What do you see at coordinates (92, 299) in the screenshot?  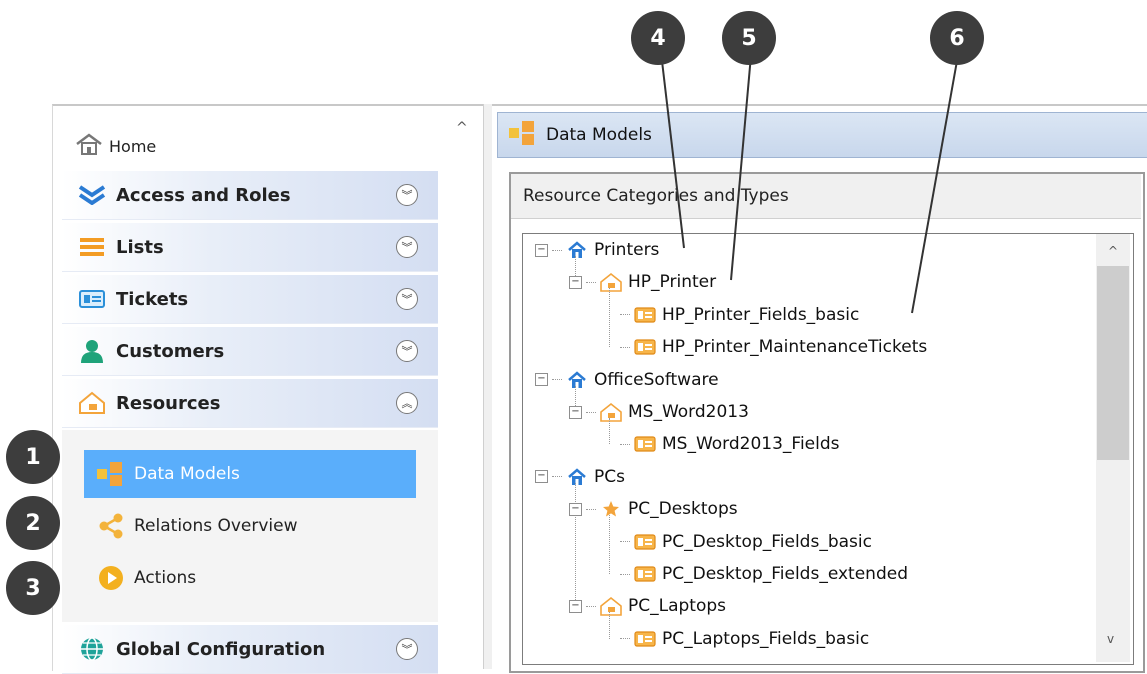 I see `ticket-icon` at bounding box center [92, 299].